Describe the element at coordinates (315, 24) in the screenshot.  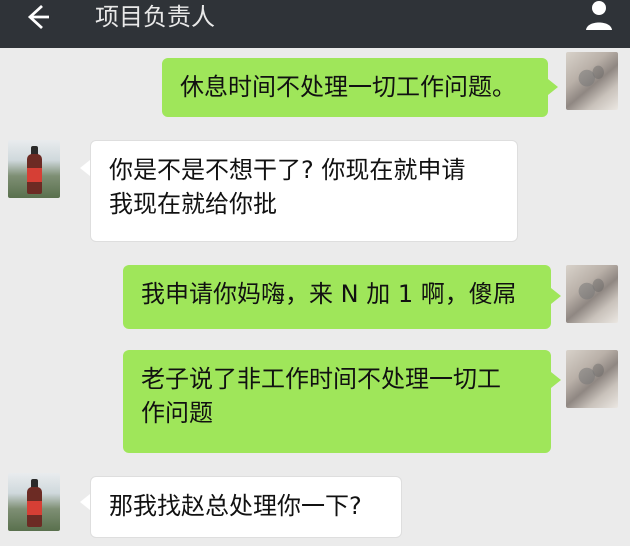
I see `chat-header: 项目负责人` at that location.